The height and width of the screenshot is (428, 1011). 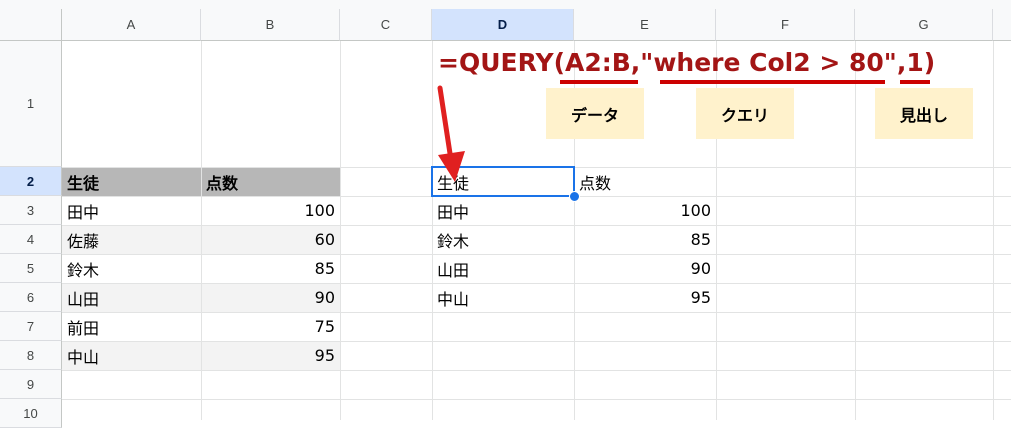 I want to click on pointer-arrow-icon, so click(x=451, y=133).